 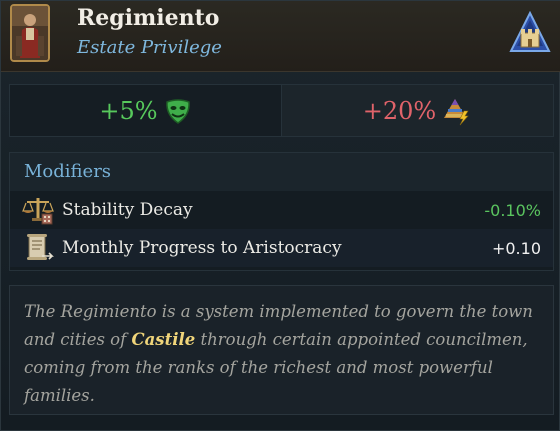 I want to click on modifiers-heading: Modifiers, so click(x=281, y=172).